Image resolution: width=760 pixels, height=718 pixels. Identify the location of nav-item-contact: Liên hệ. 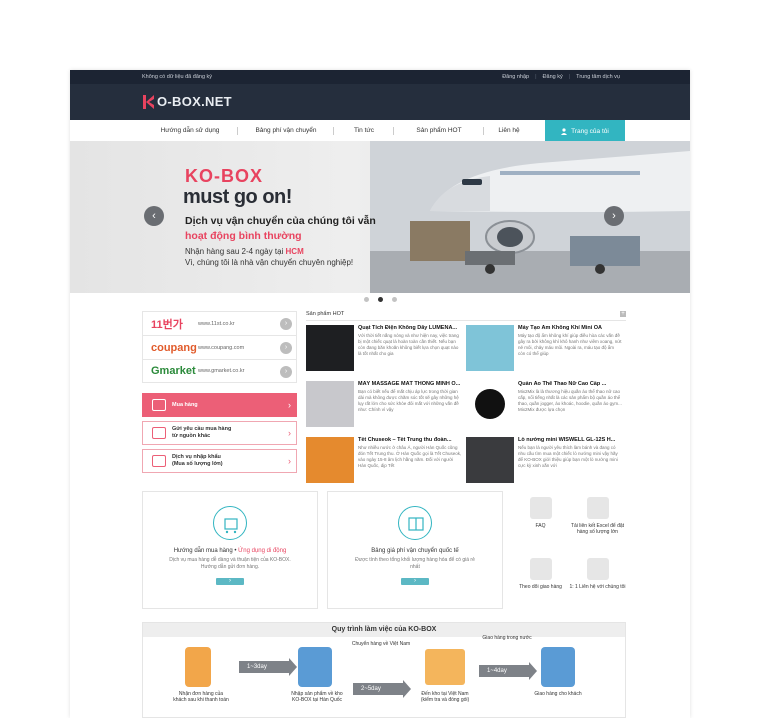
(509, 131).